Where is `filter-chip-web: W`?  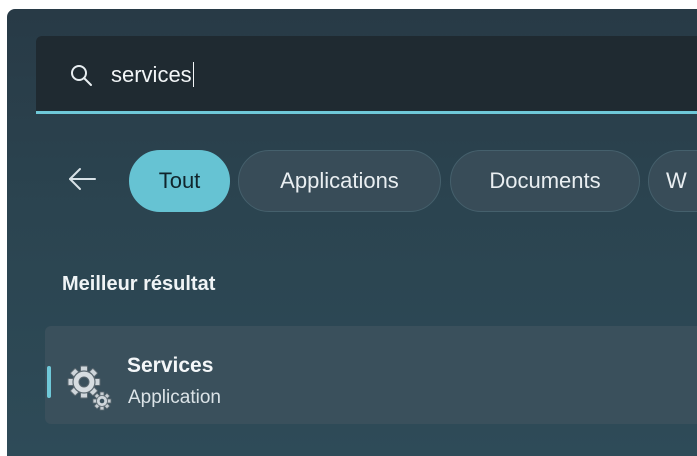
filter-chip-web: W is located at coordinates (672, 181).